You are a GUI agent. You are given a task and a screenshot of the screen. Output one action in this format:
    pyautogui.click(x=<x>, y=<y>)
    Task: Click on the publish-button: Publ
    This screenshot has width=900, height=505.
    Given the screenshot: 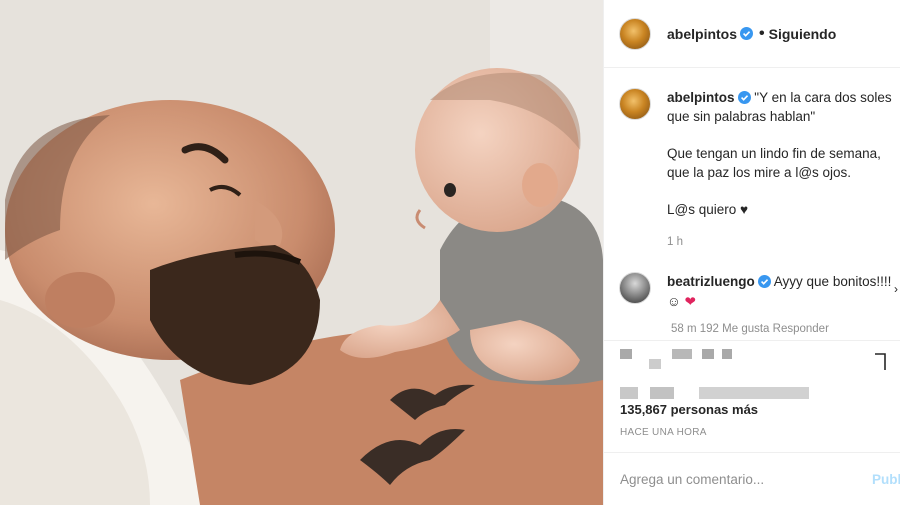 What is the action you would take?
    pyautogui.click(x=886, y=479)
    